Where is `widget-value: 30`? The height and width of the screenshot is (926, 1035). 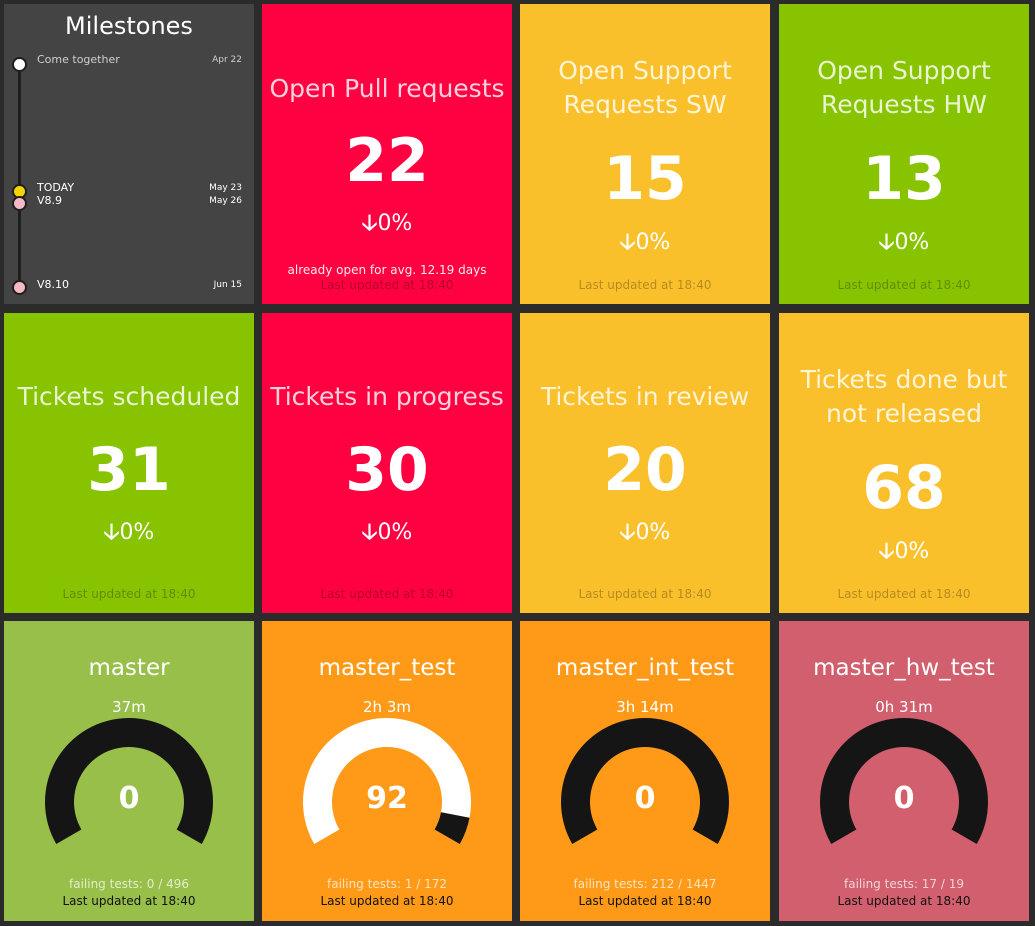
widget-value: 30 is located at coordinates (387, 470).